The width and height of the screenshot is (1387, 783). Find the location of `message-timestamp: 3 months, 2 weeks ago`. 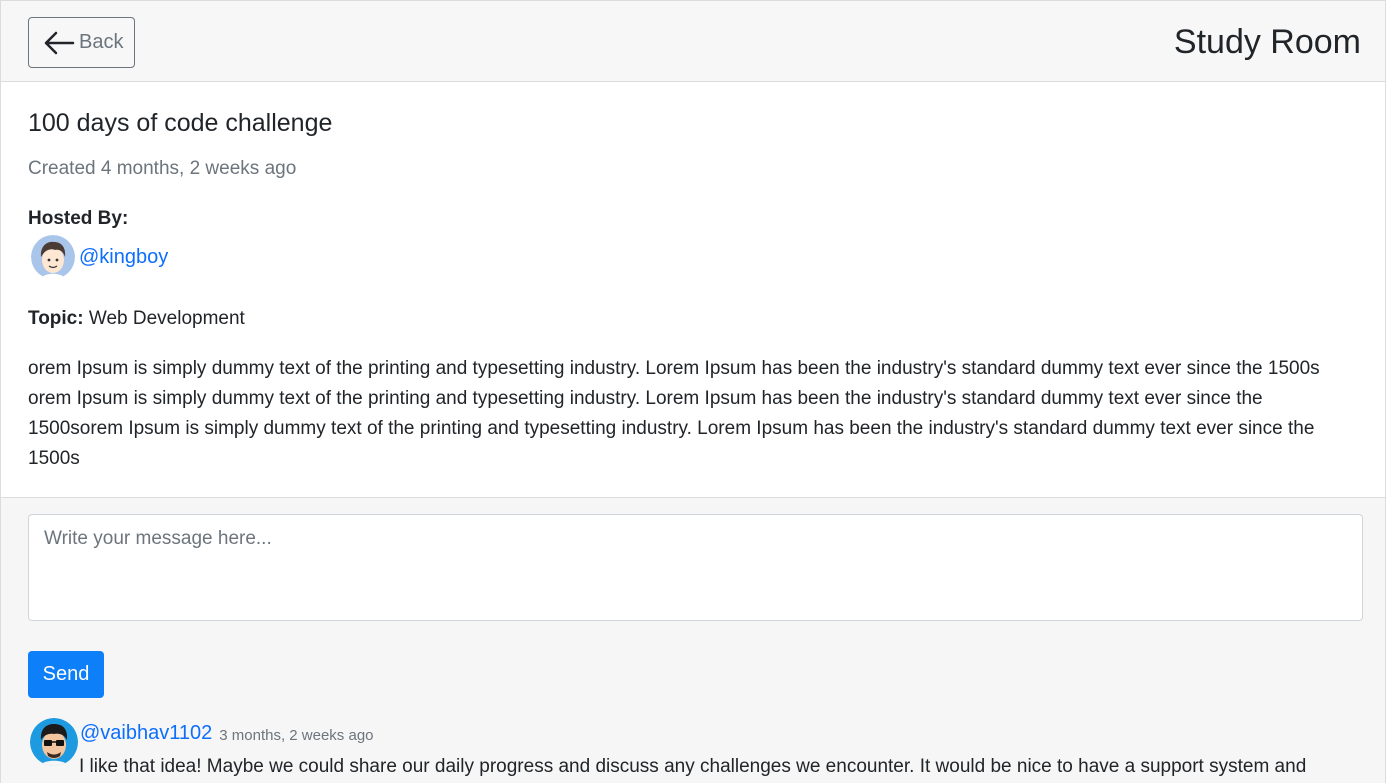

message-timestamp: 3 months, 2 weeks ago is located at coordinates (296, 735).